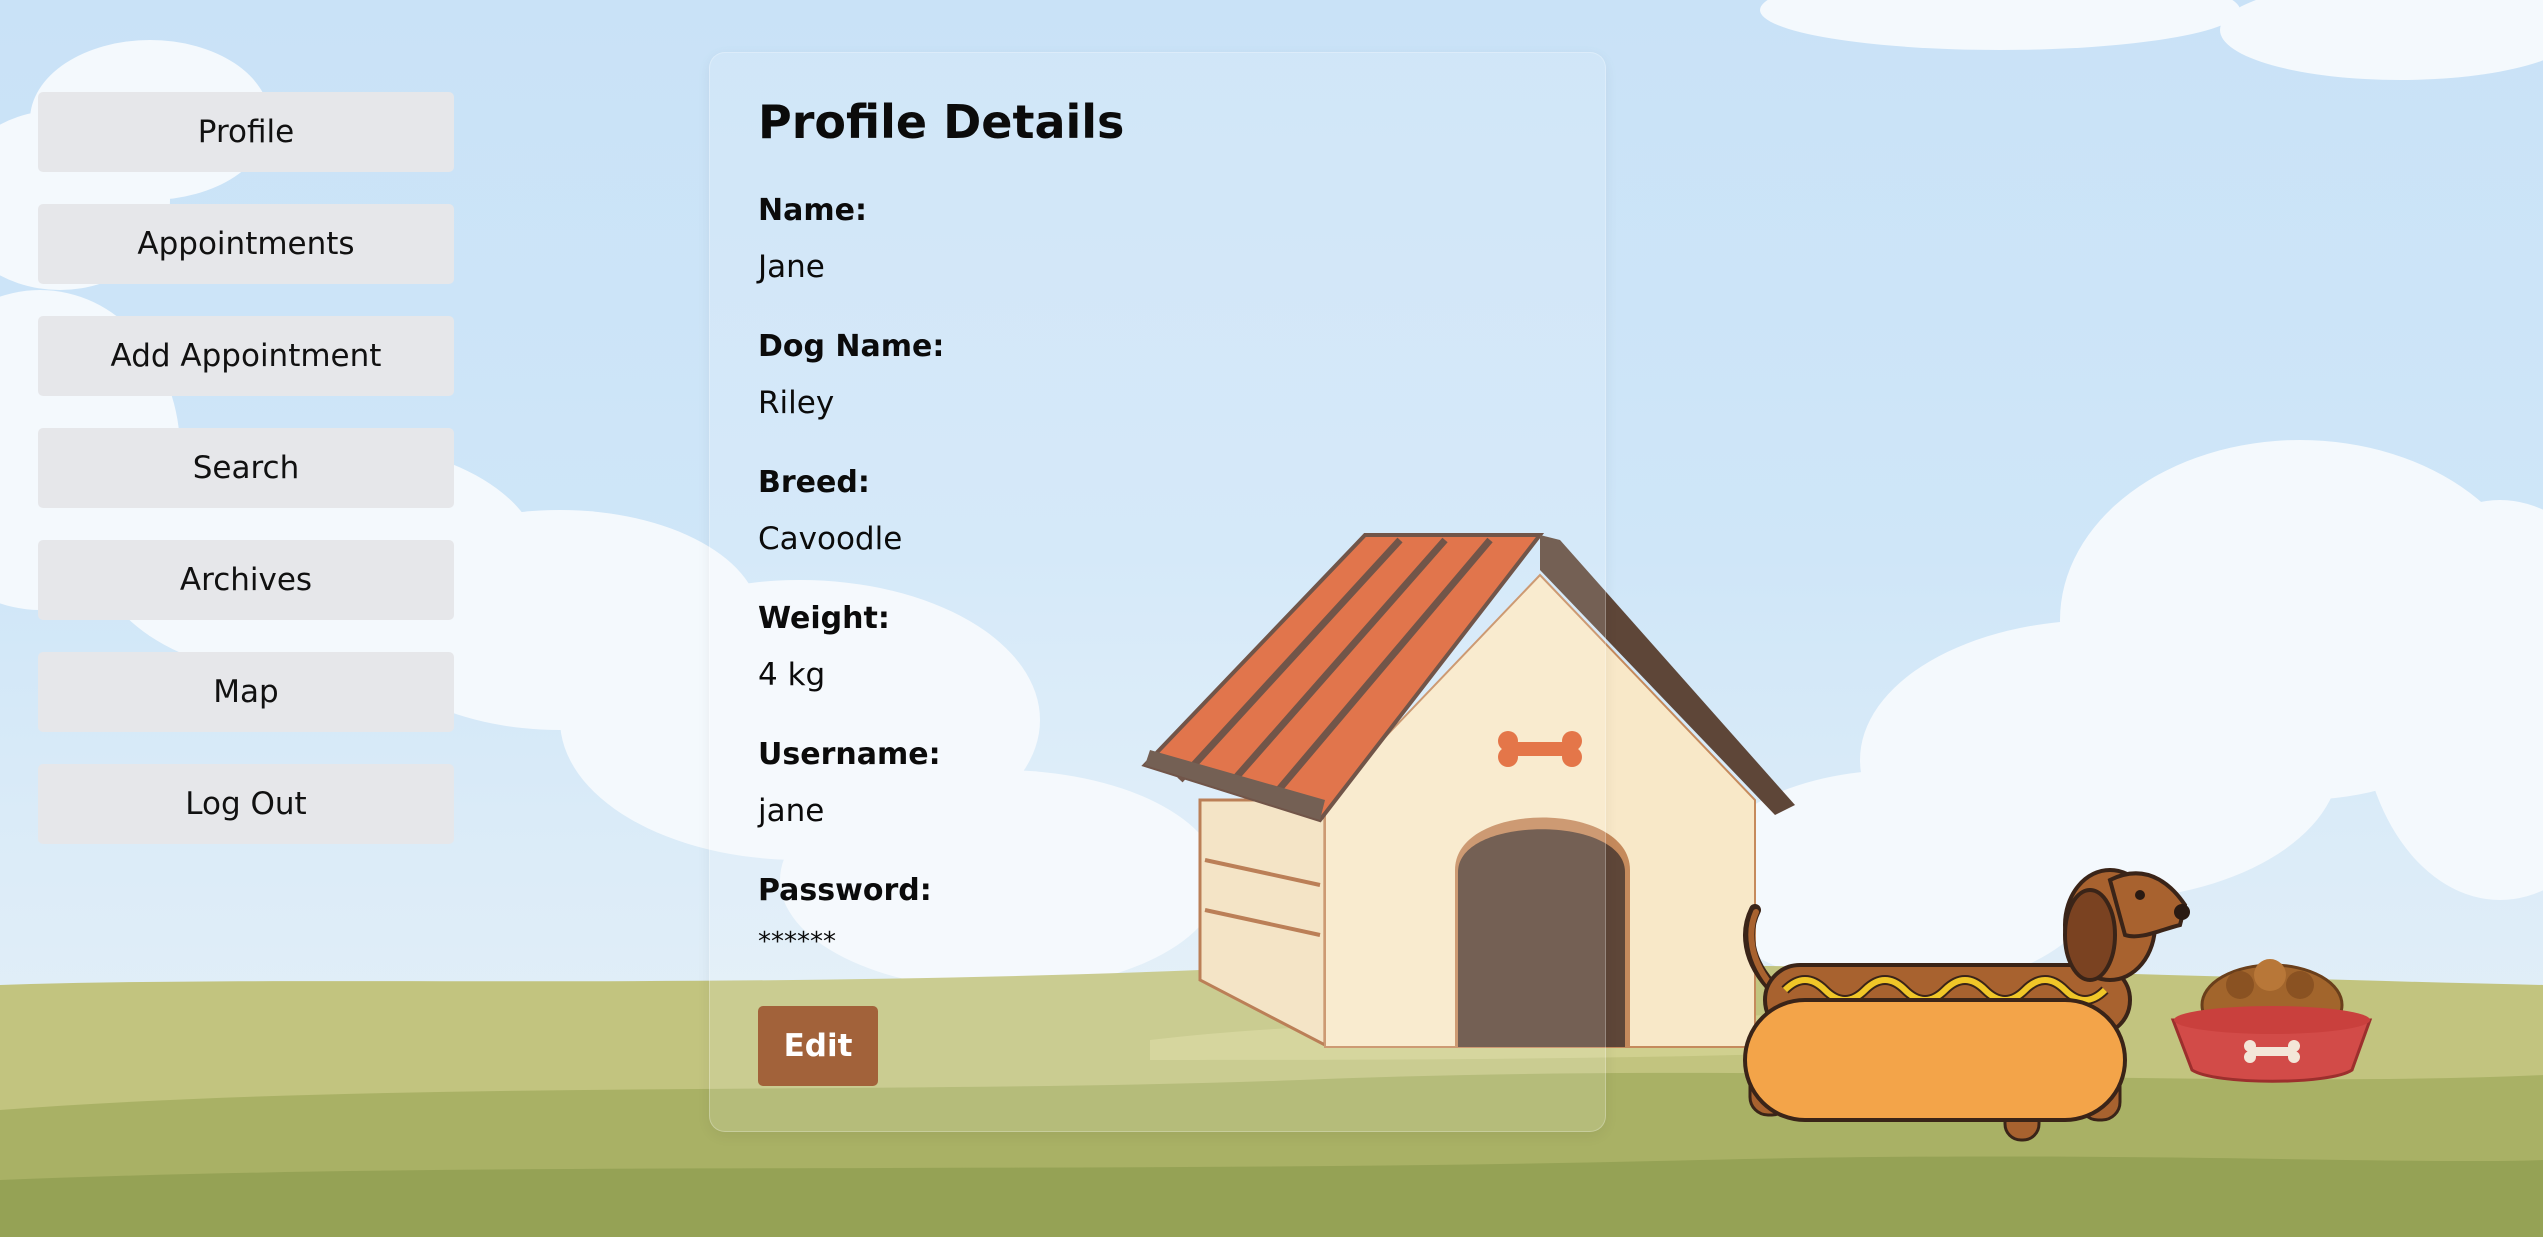 This screenshot has width=2543, height=1237. What do you see at coordinates (824, 618) in the screenshot?
I see `weight-label: Weight:` at bounding box center [824, 618].